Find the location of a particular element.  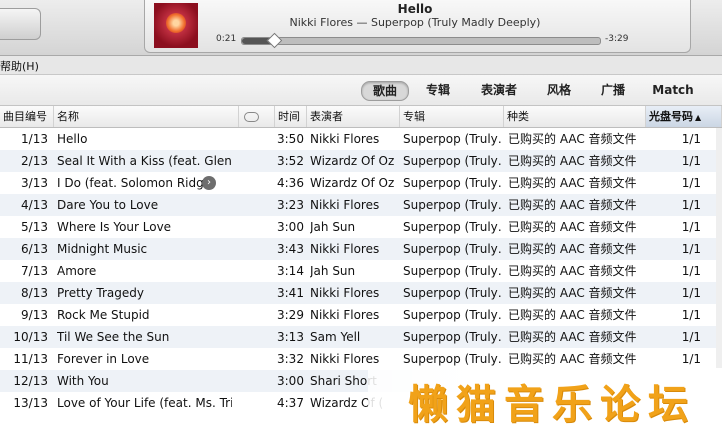

progress-bar is located at coordinates (421, 40).